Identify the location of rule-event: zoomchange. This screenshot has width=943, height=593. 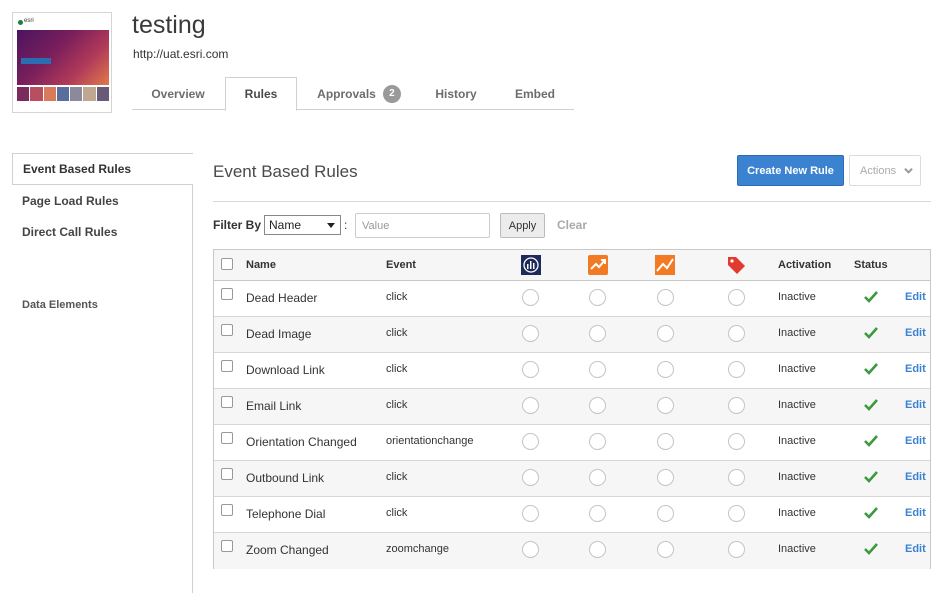
(417, 549).